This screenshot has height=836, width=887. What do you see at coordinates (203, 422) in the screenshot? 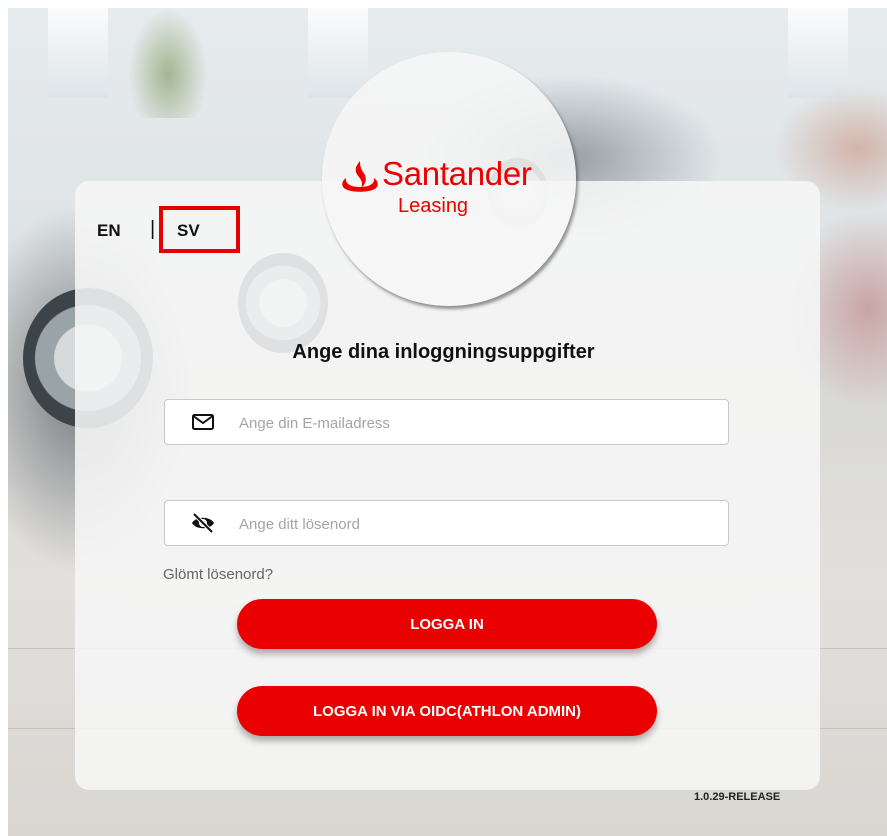
I see `envelope-icon` at bounding box center [203, 422].